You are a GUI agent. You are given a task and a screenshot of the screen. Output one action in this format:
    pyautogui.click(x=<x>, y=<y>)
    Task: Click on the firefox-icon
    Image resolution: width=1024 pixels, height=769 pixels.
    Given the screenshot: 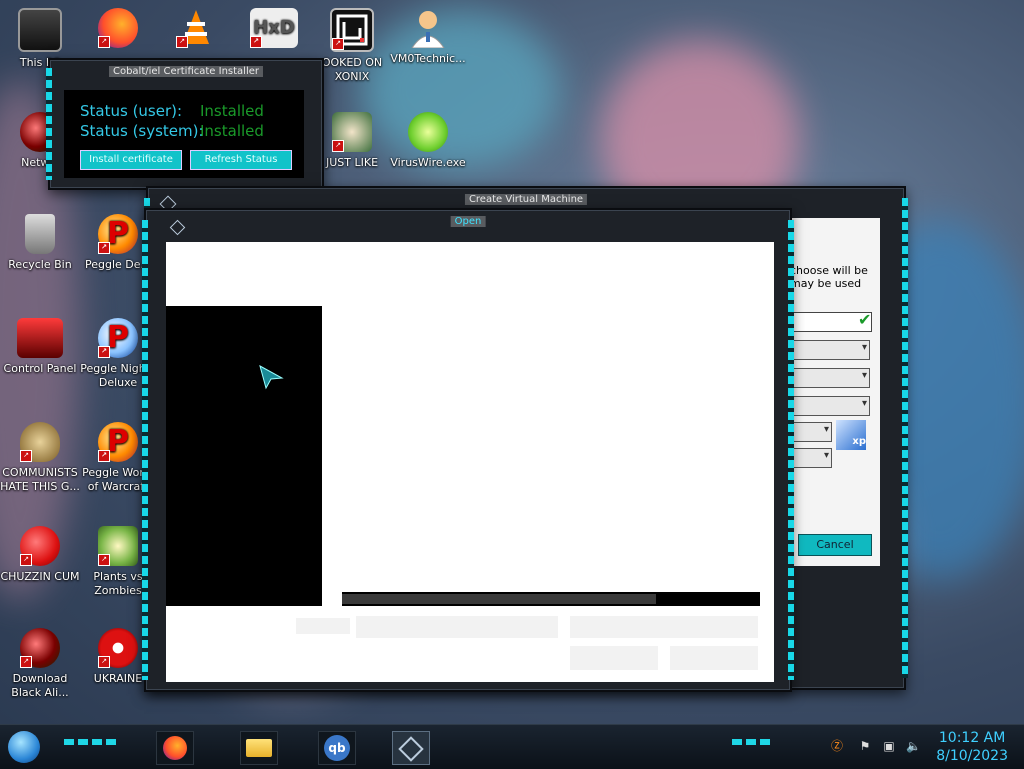 What is the action you would take?
    pyautogui.click(x=175, y=748)
    